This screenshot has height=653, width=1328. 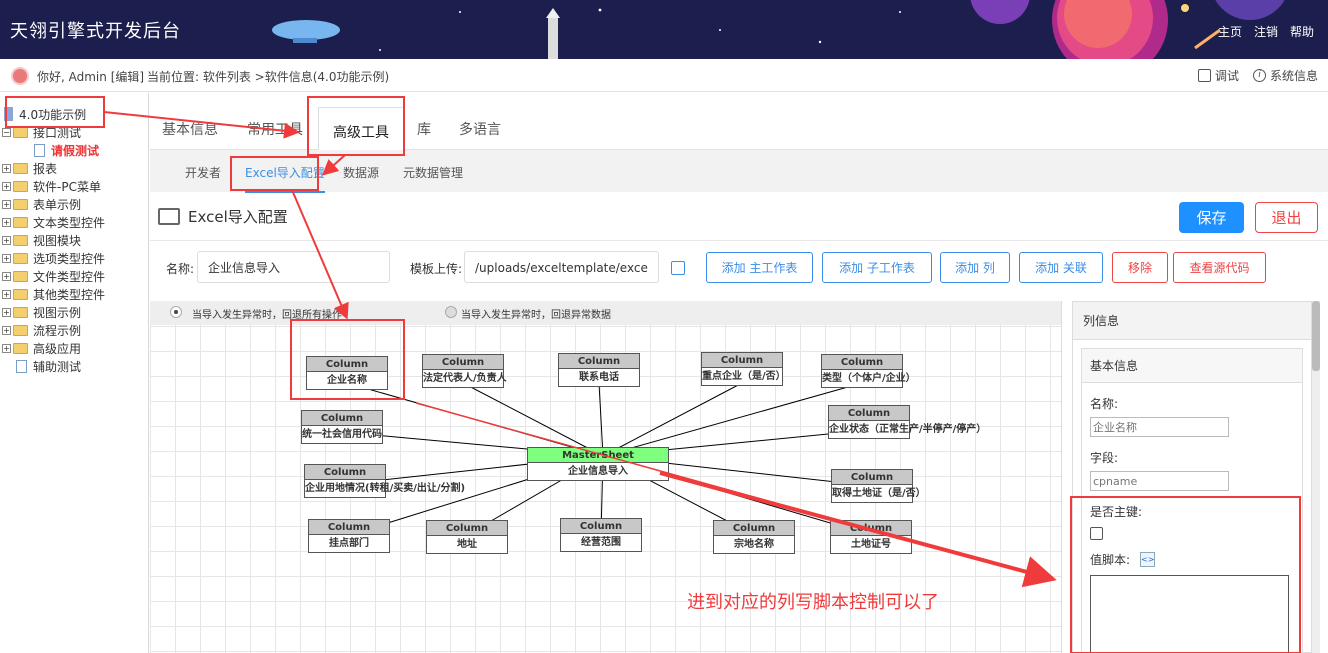 What do you see at coordinates (1286, 217) in the screenshot?
I see `exit-button: 退出` at bounding box center [1286, 217].